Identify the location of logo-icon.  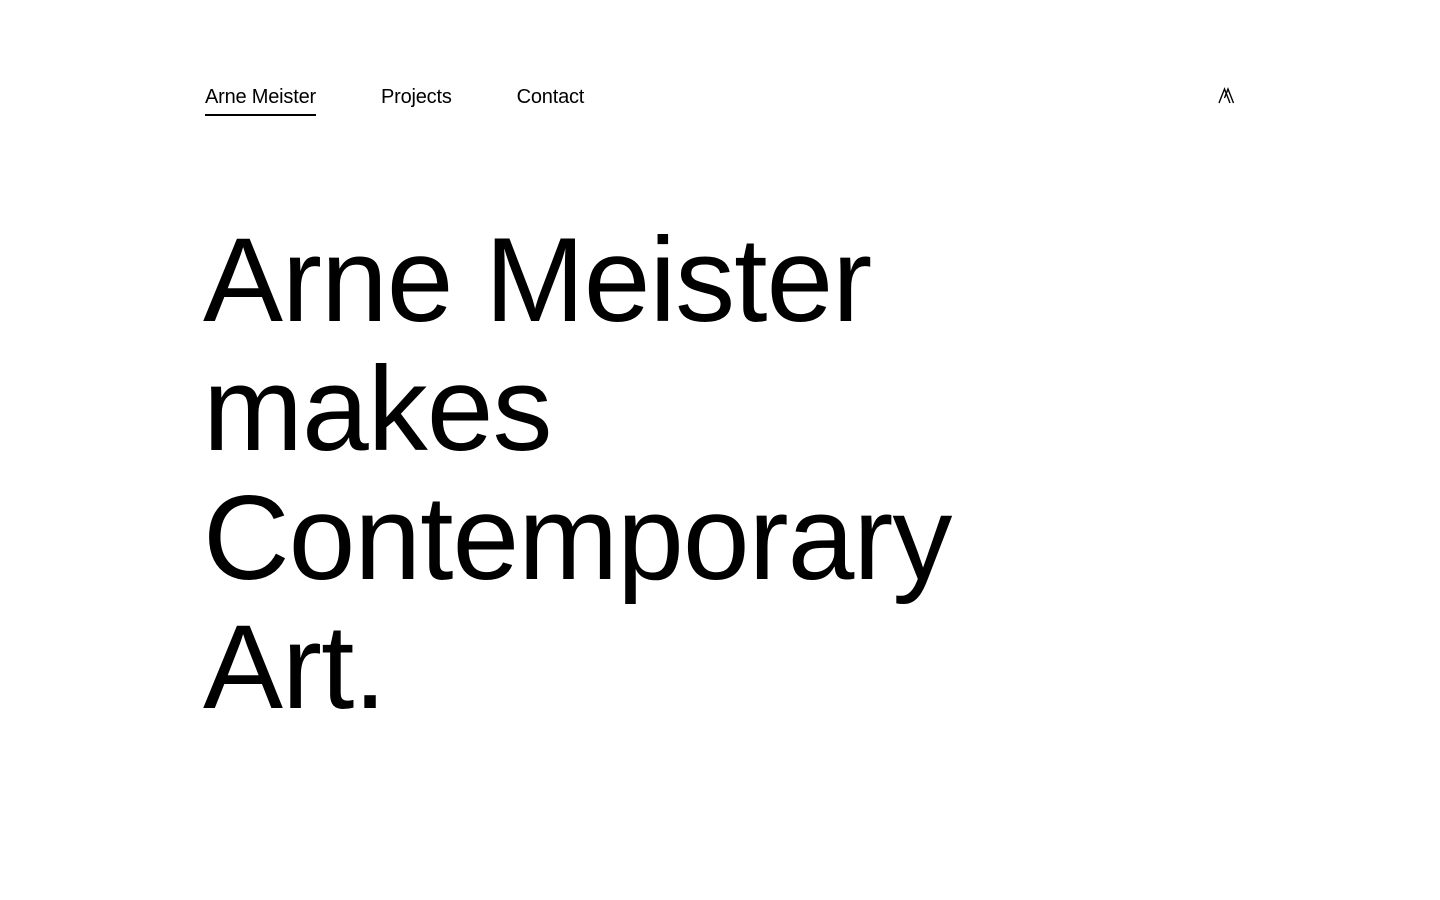
(1226, 95).